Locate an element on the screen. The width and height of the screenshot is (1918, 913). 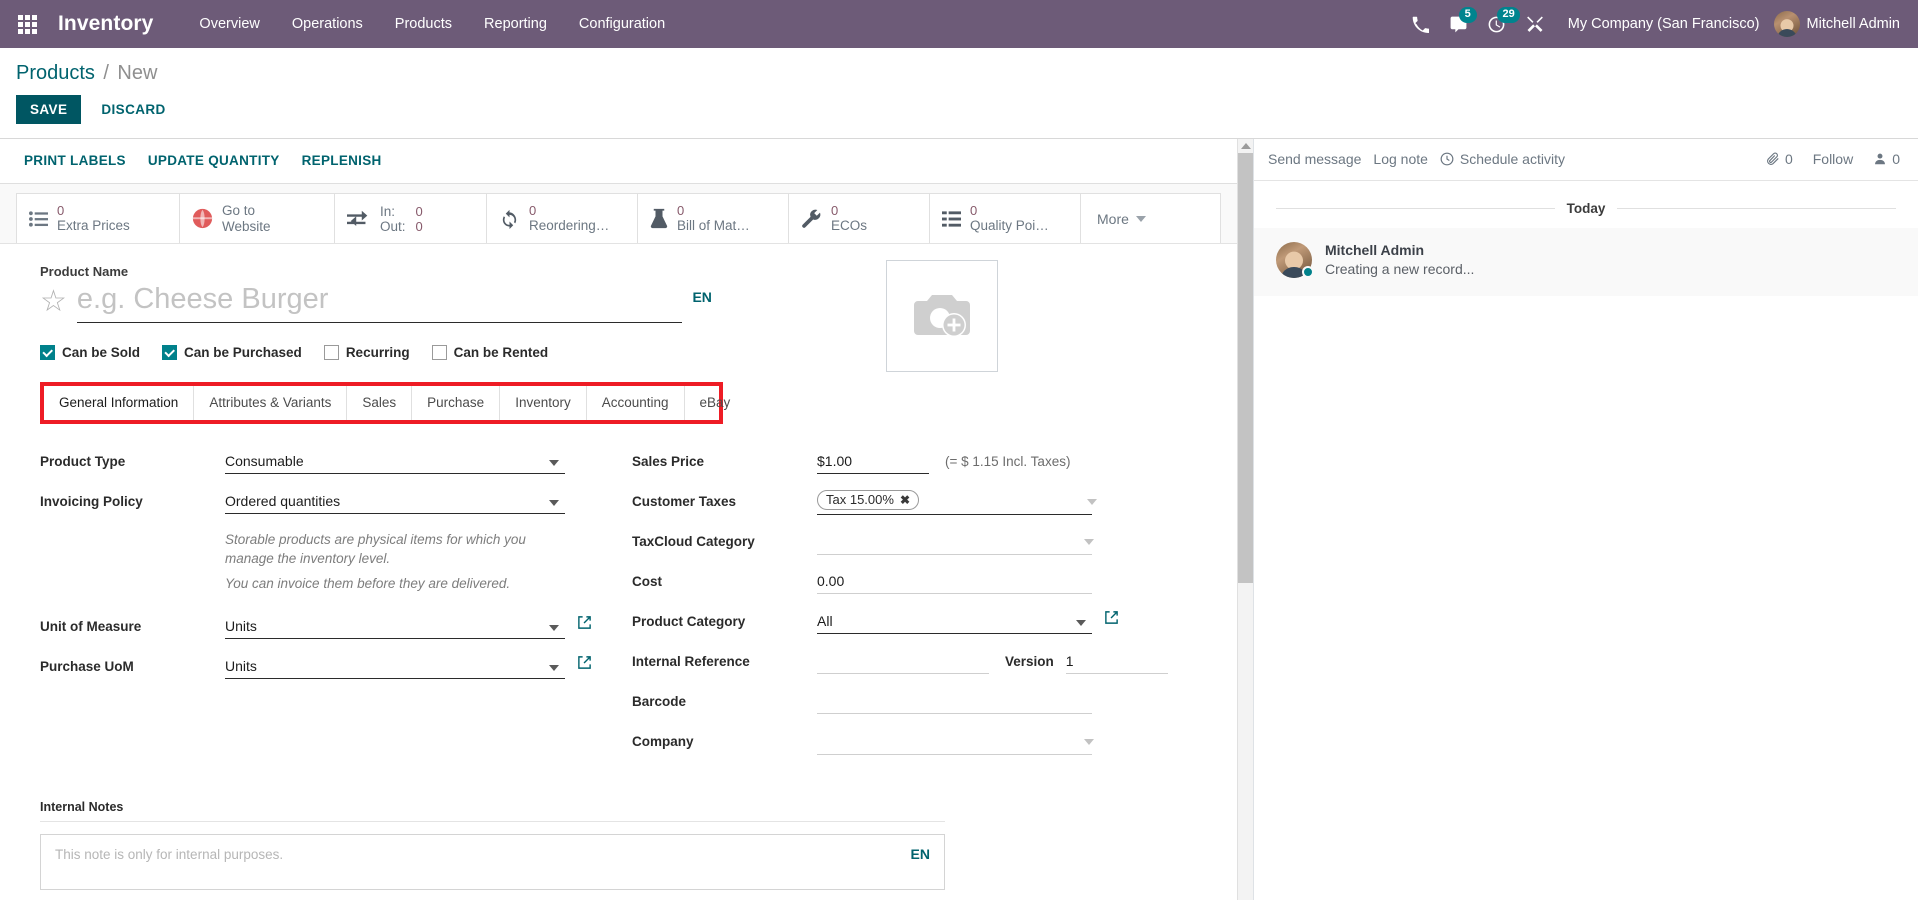
checkbox-can-be-rented: Can be Rented is located at coordinates (489, 352).